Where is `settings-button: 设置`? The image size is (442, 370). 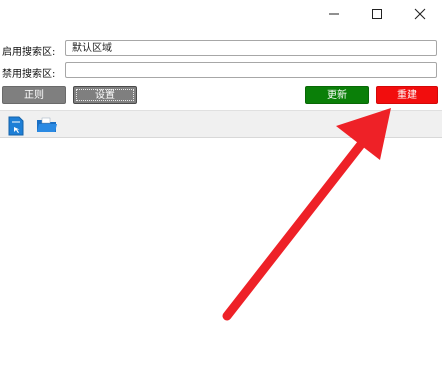 settings-button: 设置 is located at coordinates (105, 95).